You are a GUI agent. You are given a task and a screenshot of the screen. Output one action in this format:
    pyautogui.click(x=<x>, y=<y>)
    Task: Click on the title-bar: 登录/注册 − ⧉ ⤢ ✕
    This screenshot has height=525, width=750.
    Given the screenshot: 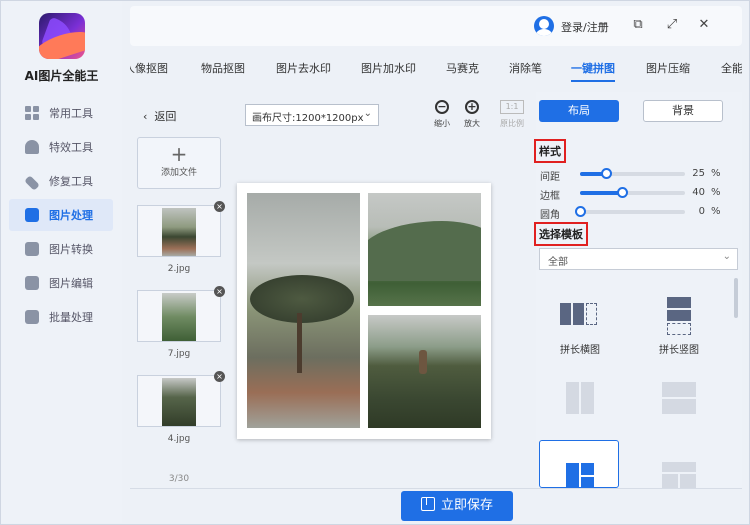 What is the action you would take?
    pyautogui.click(x=436, y=26)
    